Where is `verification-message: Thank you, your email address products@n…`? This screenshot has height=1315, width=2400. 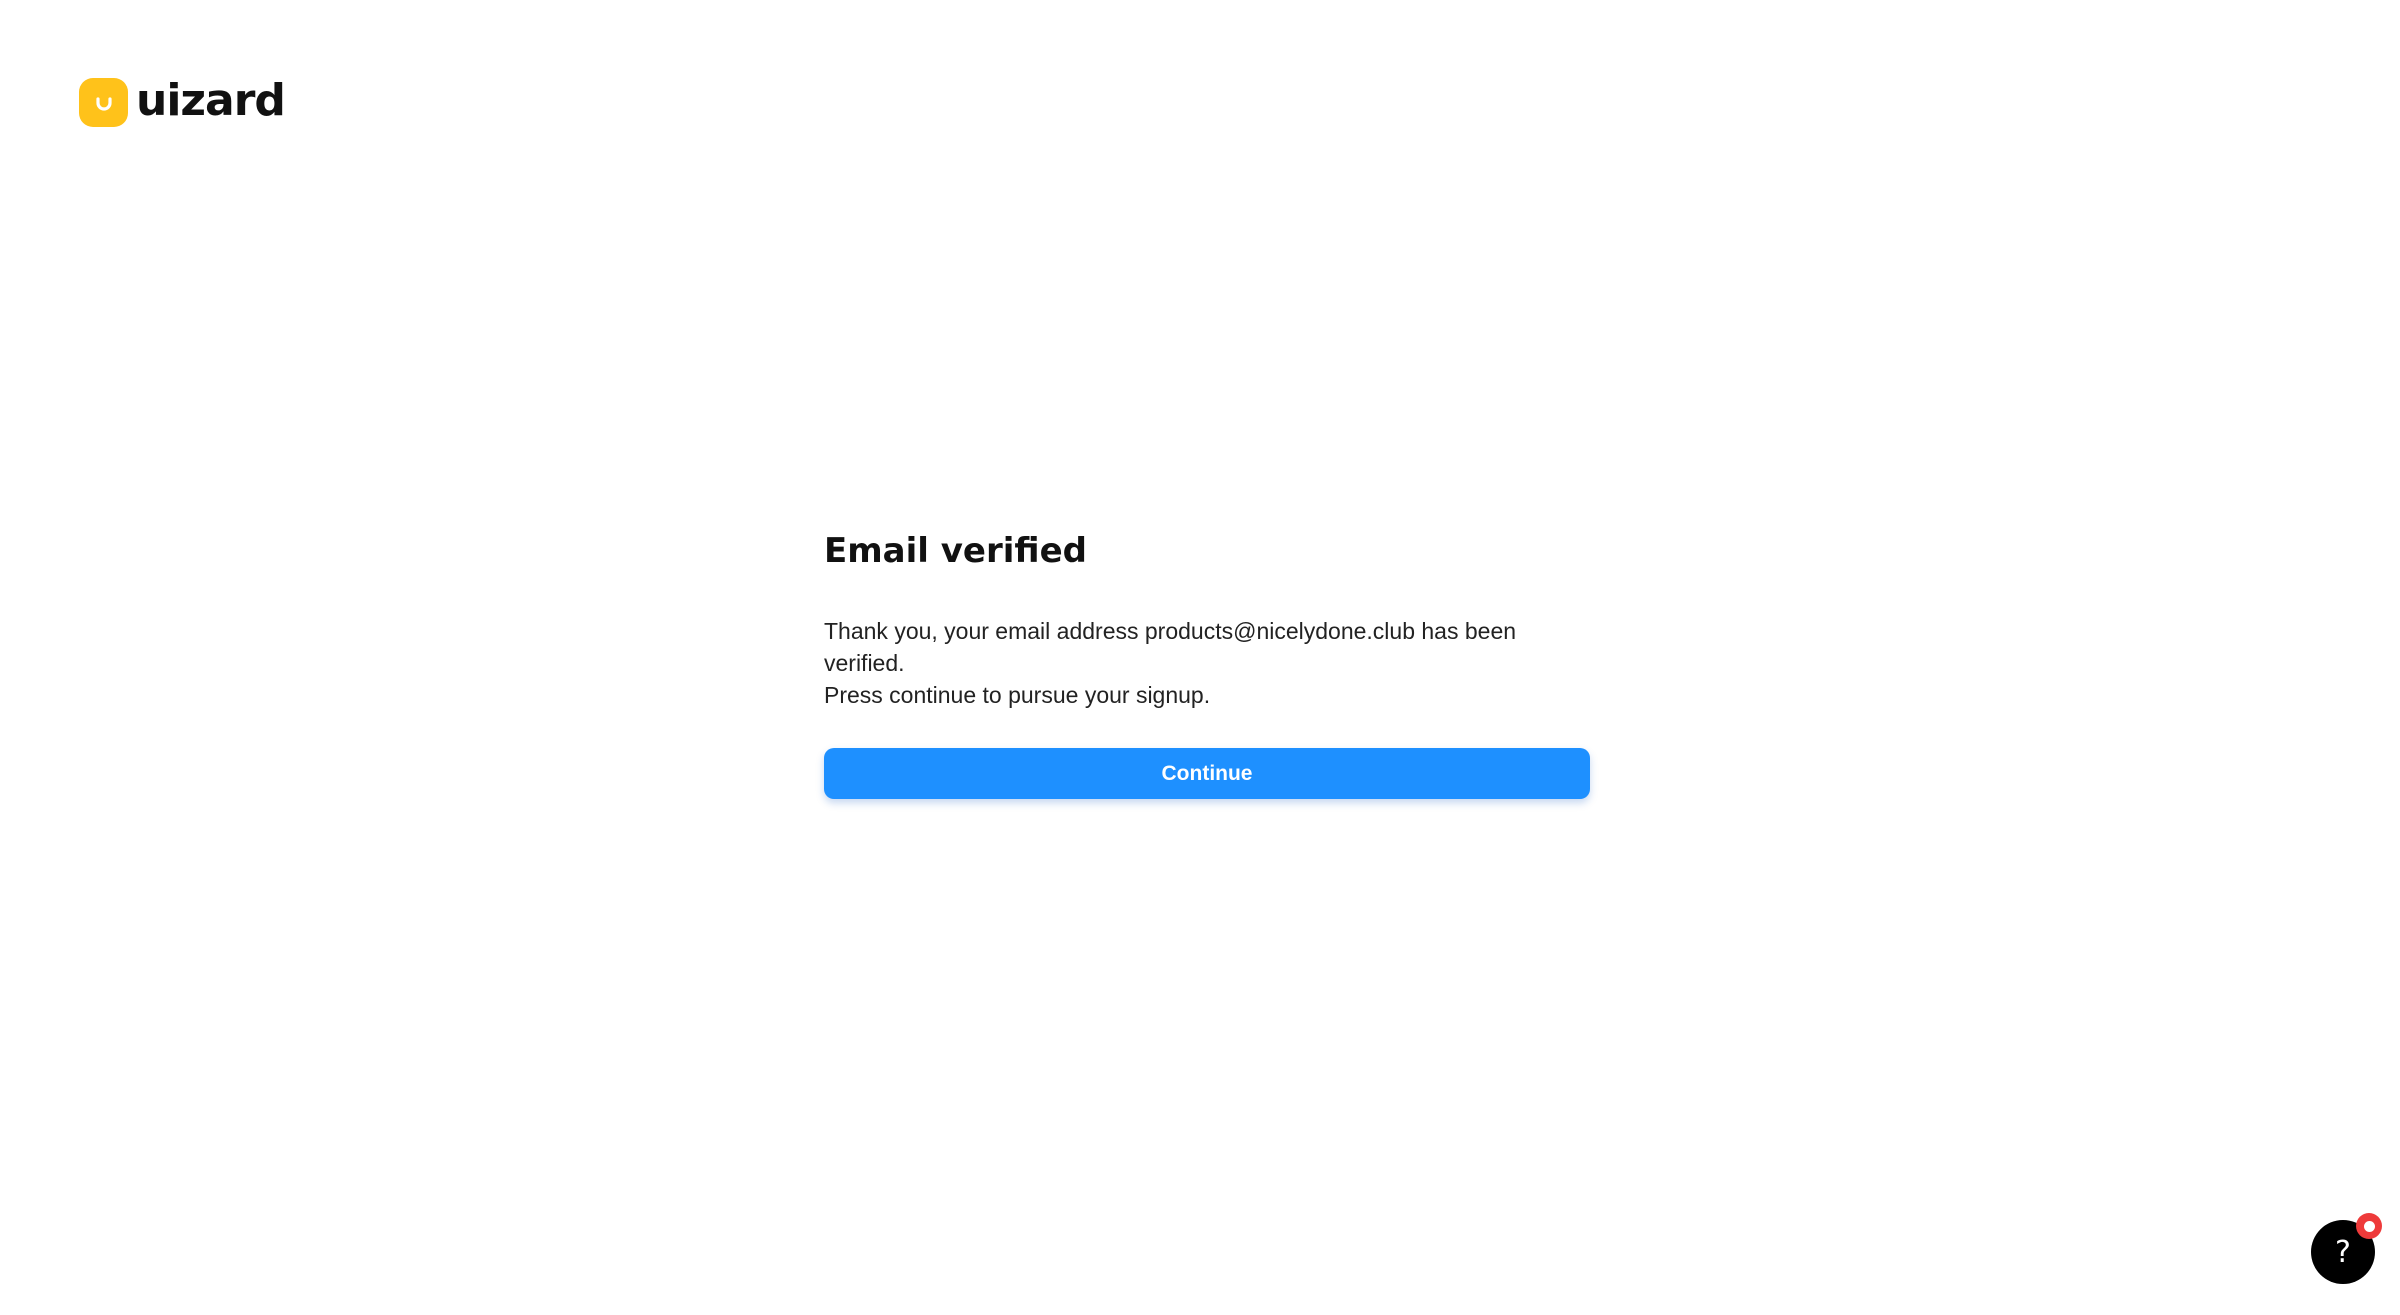 verification-message: Thank you, your email address products@n… is located at coordinates (1207, 663).